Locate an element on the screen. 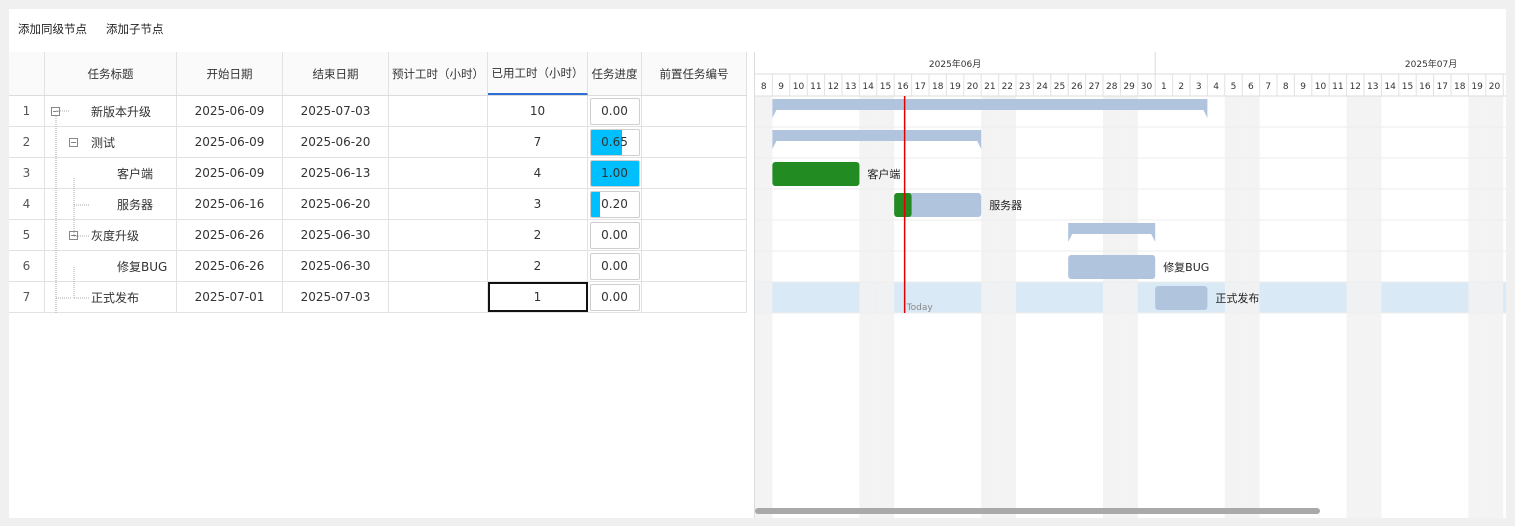 This screenshot has height=526, width=1515. day-label: 2 is located at coordinates (1181, 87).